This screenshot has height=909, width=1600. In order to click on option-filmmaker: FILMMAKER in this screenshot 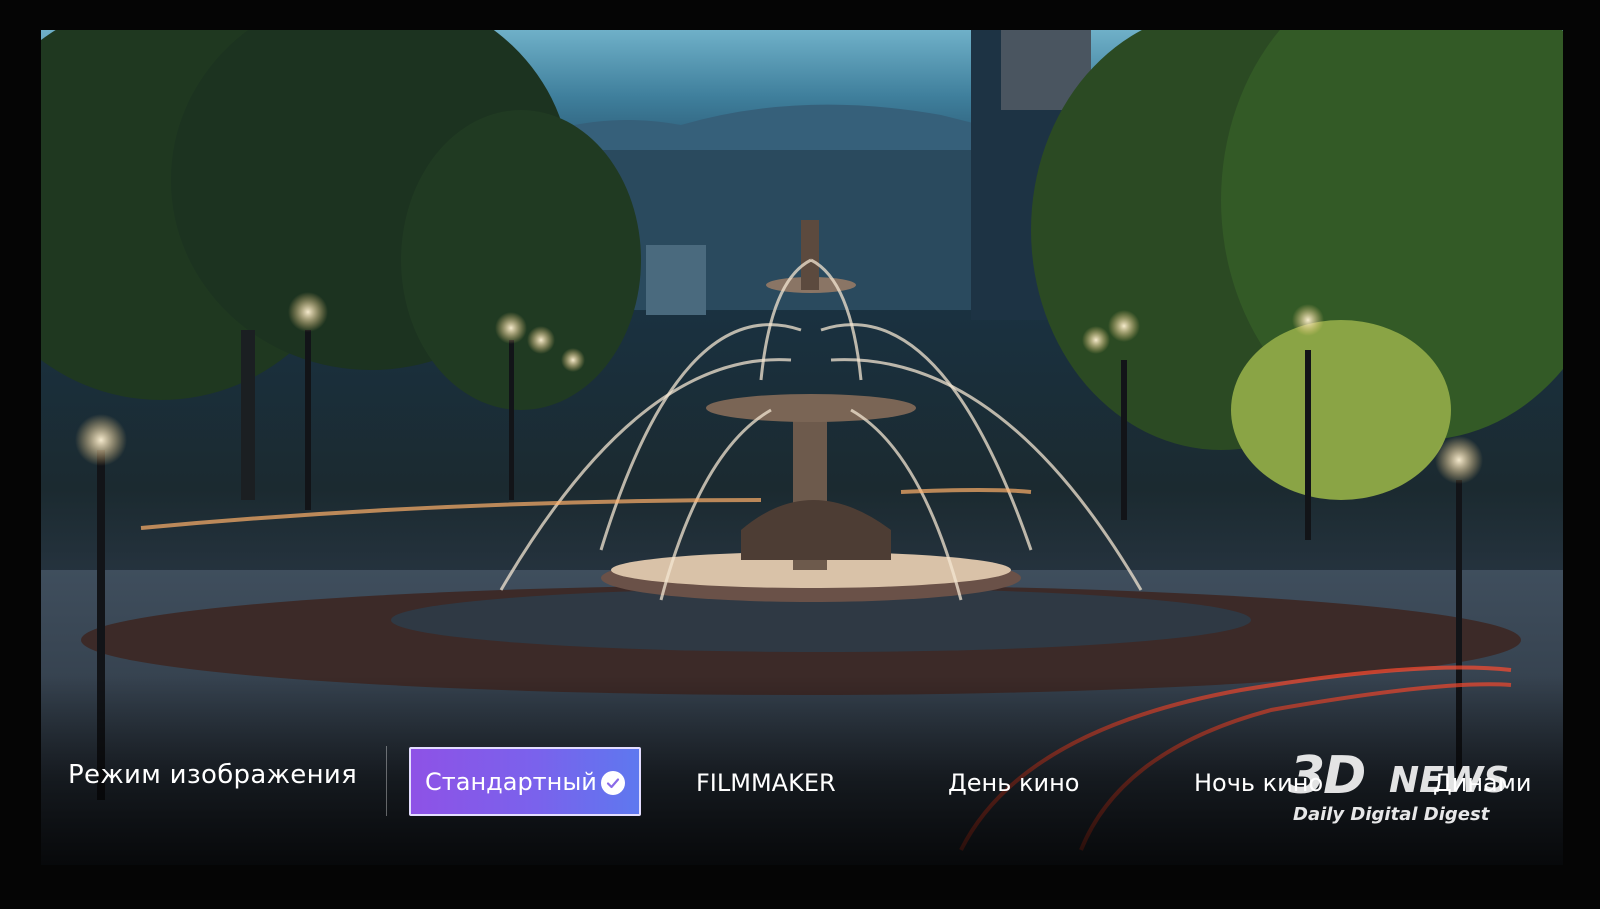, I will do `click(766, 783)`.